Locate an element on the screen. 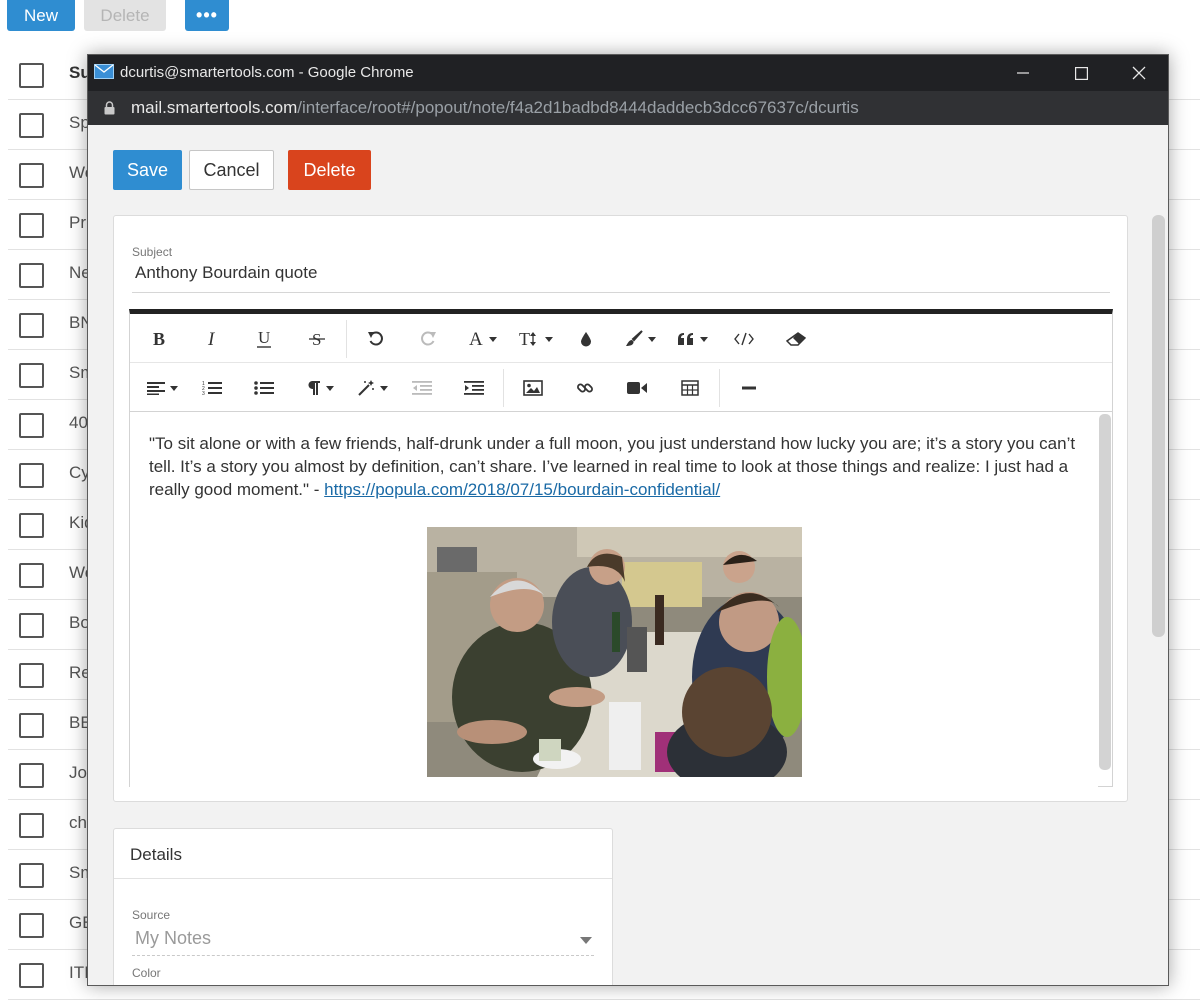  list-item-subject: 40 is located at coordinates (78, 422).